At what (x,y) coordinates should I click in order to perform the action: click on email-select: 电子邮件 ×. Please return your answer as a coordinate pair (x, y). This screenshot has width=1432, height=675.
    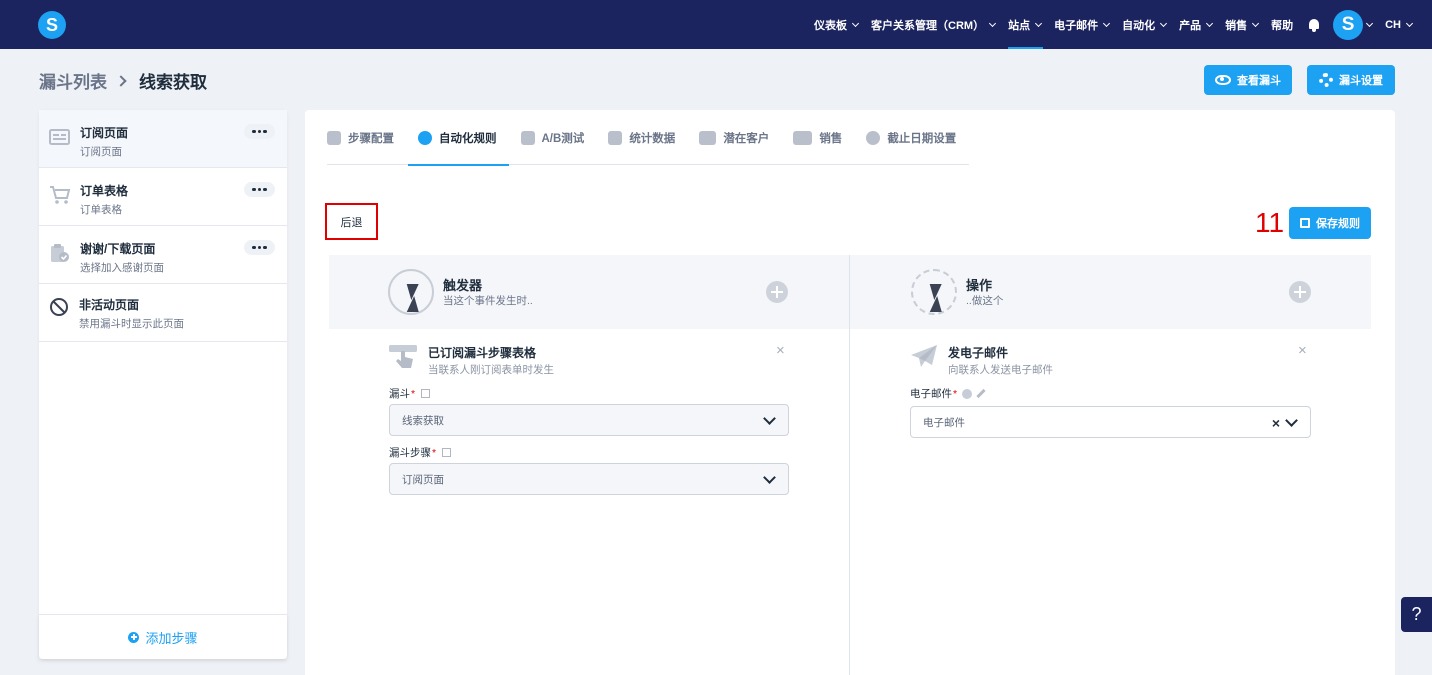
    Looking at the image, I should click on (1110, 422).